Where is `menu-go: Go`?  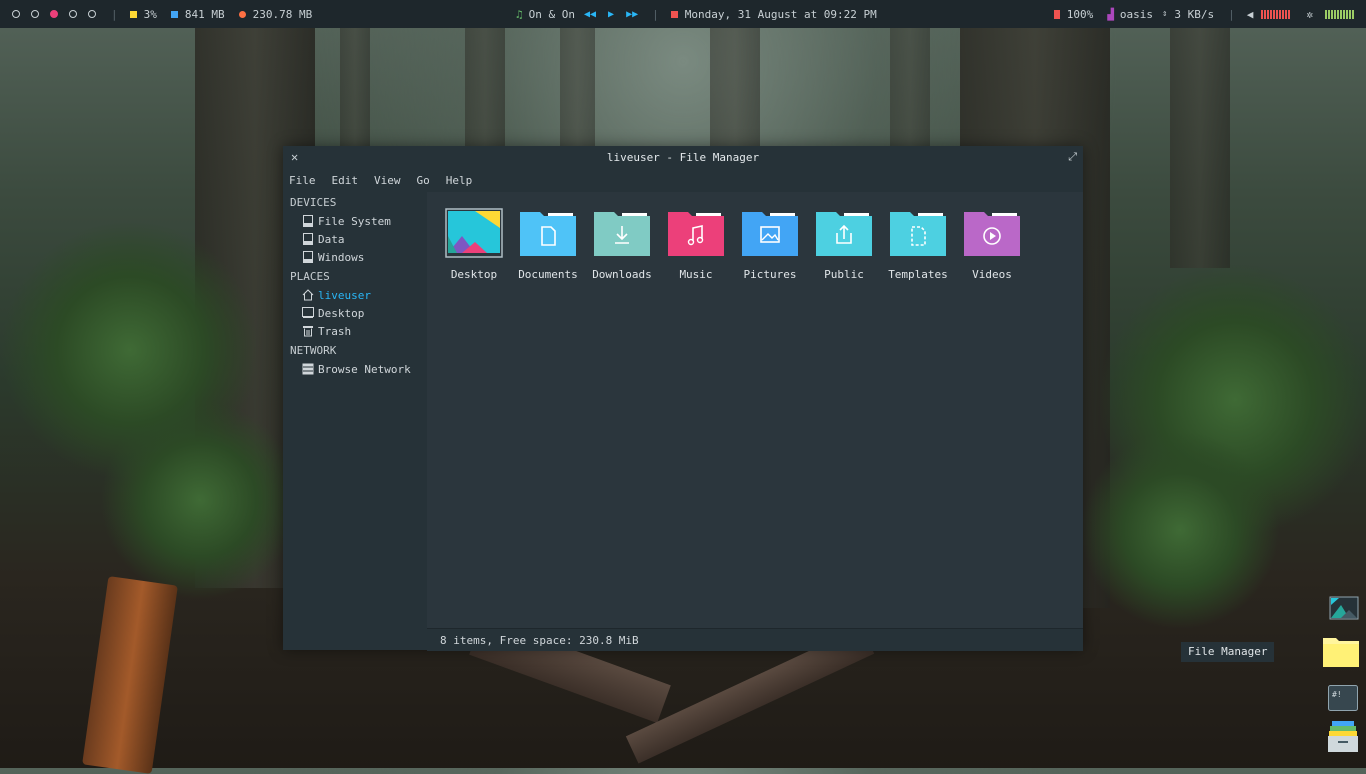 menu-go: Go is located at coordinates (423, 180).